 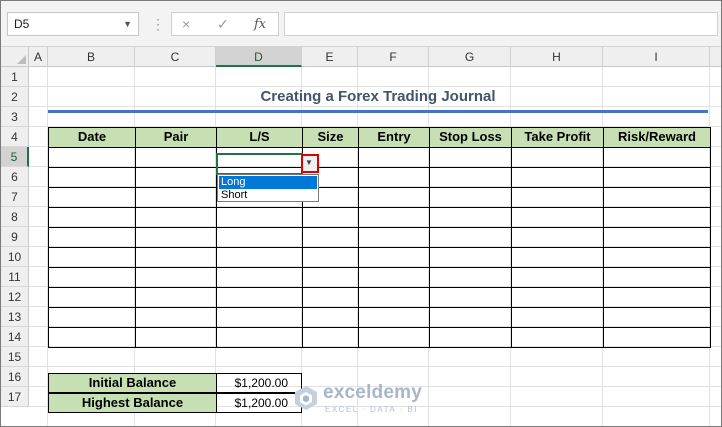 I want to click on row-header-14: 14, so click(x=15, y=337).